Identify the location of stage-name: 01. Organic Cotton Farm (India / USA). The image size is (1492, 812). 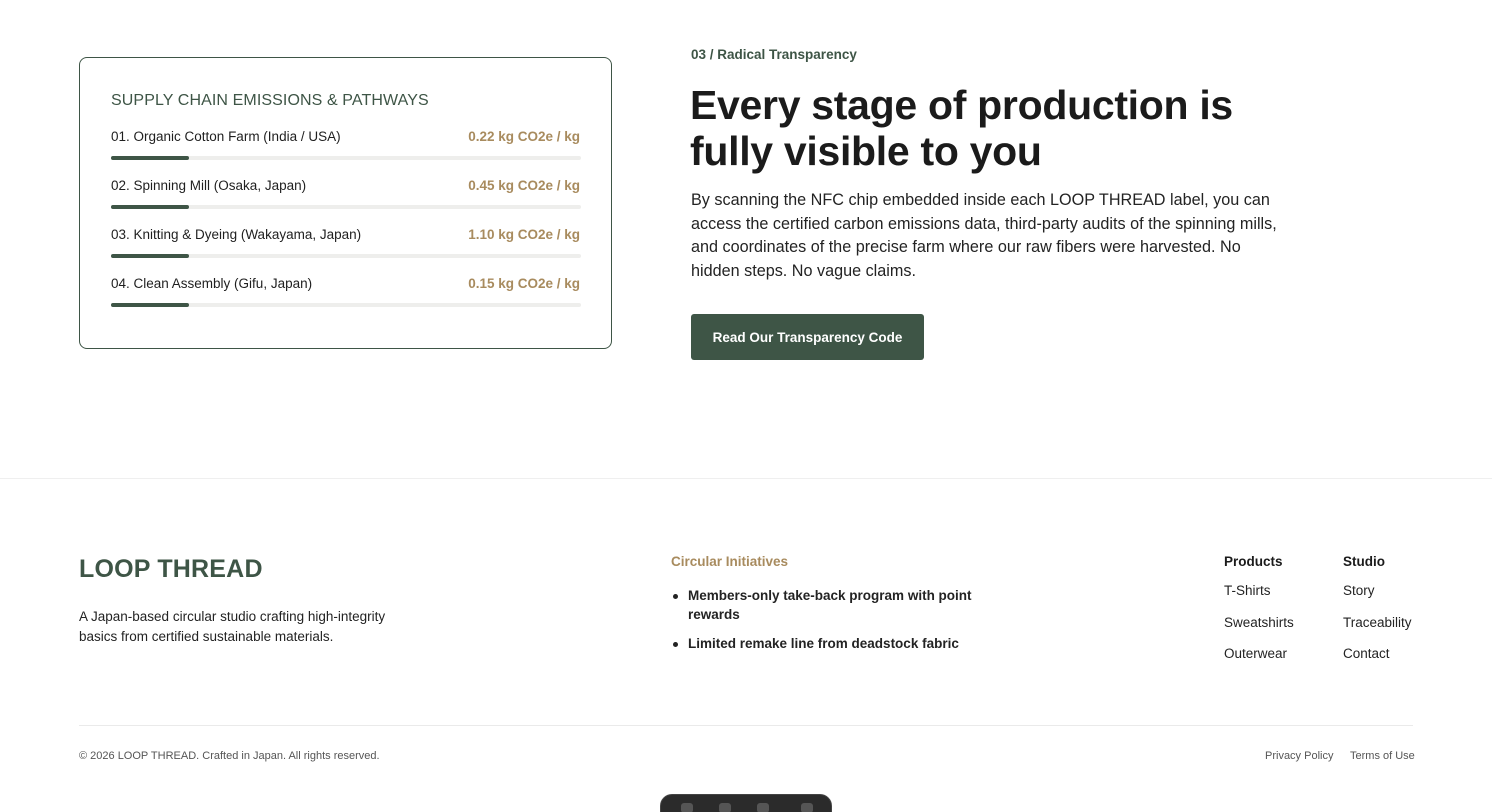
(226, 136).